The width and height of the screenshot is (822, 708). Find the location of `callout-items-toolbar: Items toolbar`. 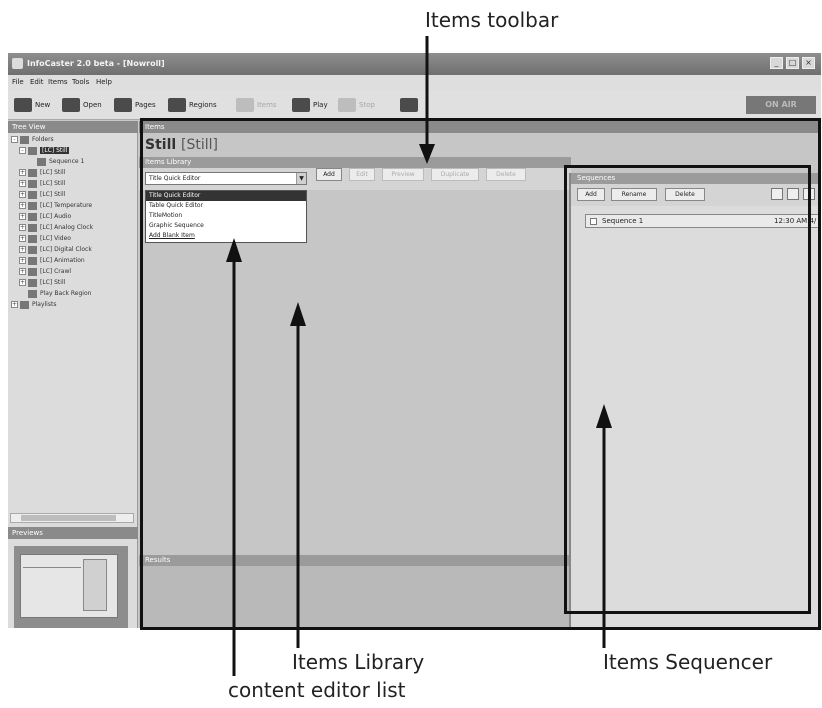

callout-items-toolbar: Items toolbar is located at coordinates (492, 20).